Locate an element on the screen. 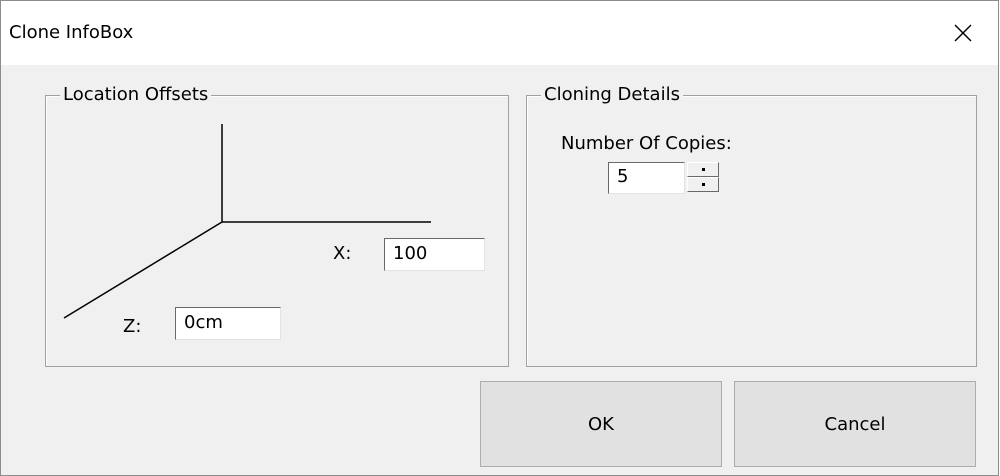  title-bar: Clone InfoBox is located at coordinates (499, 33).